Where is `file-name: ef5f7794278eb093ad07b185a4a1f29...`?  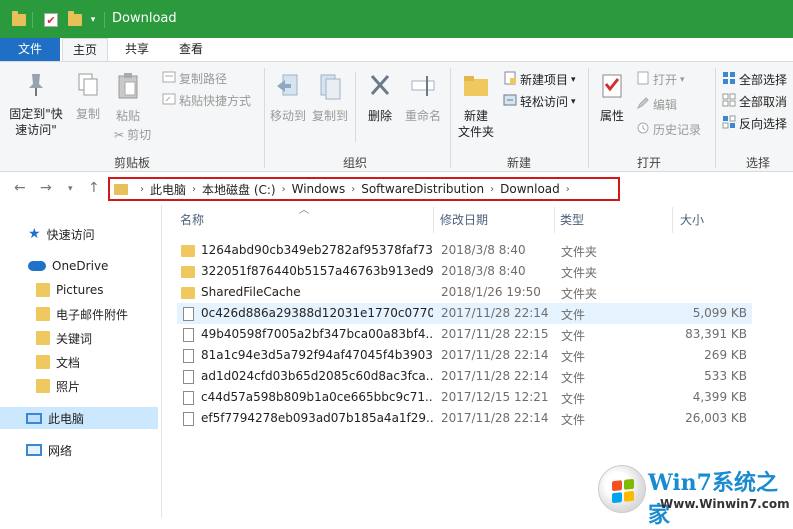 file-name: ef5f7794278eb093ad07b185a4a1f29... is located at coordinates (317, 418).